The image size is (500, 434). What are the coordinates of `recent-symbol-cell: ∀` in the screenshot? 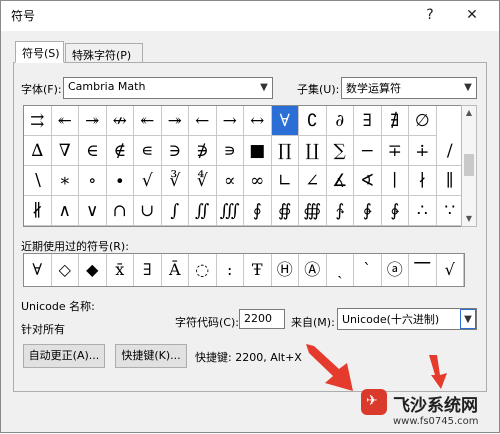 It's located at (38, 270).